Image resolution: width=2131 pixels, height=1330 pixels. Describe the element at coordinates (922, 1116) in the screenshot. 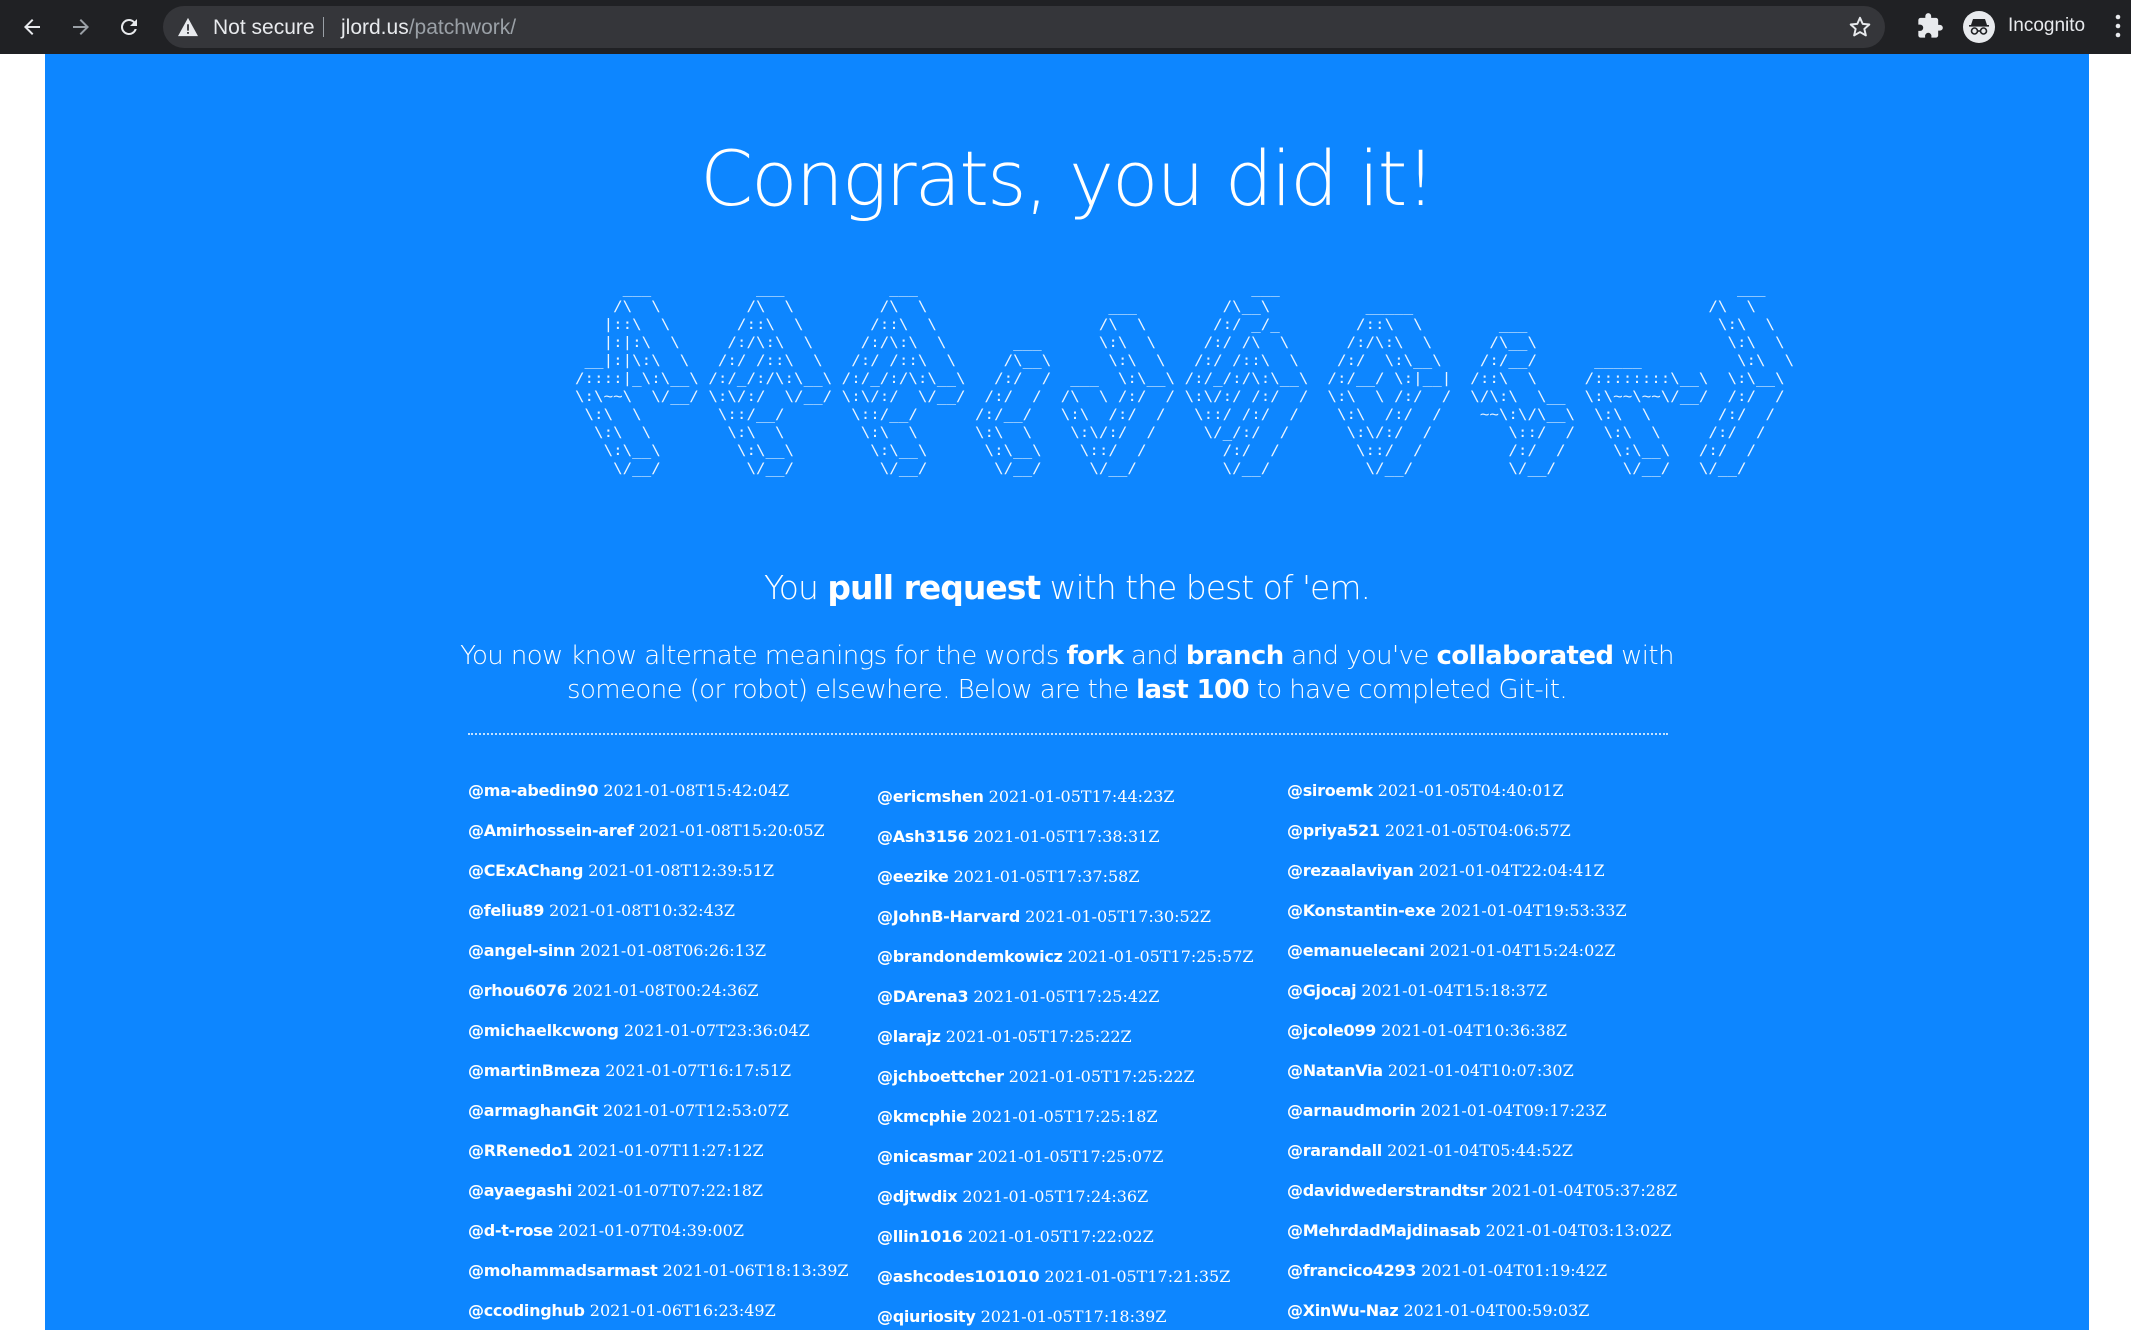

I see `username-link: @kmcphie` at that location.